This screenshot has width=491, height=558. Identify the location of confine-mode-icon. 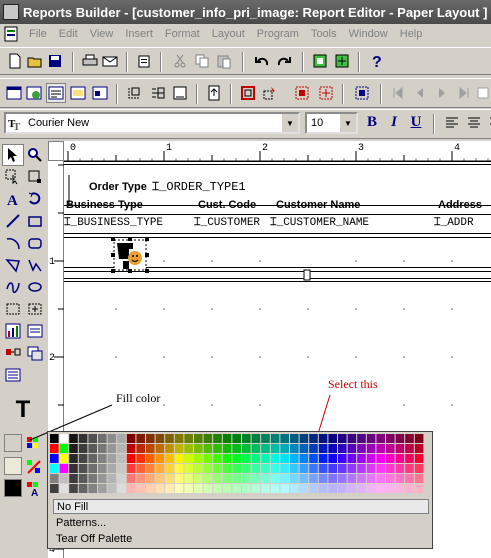
(134, 93).